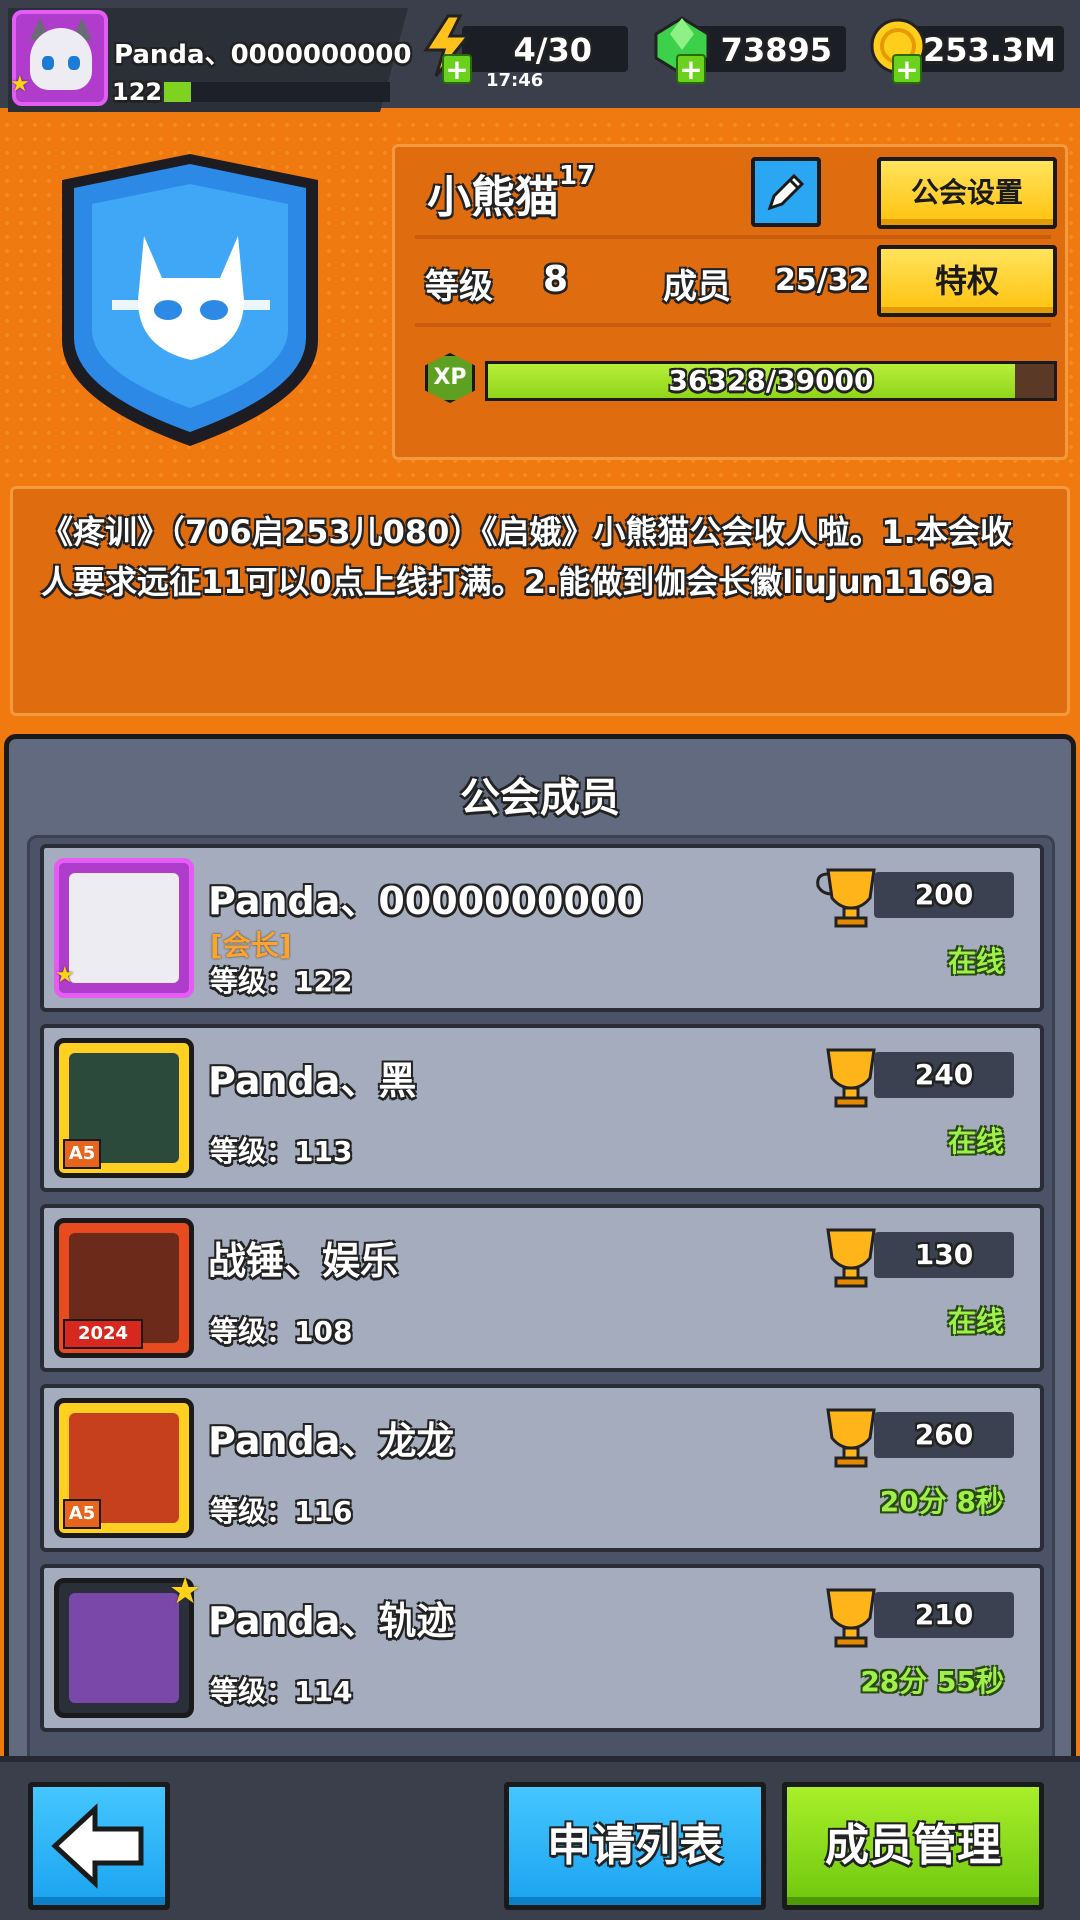 Image resolution: width=1080 pixels, height=1920 pixels. I want to click on redhair-avatar: A5, so click(124, 1468).